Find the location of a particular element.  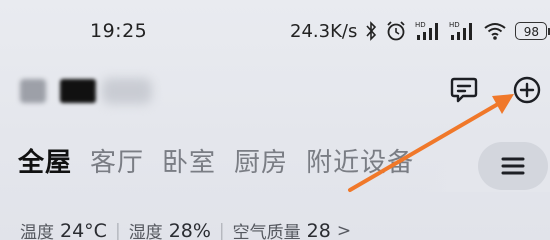

message-icon is located at coordinates (464, 90).